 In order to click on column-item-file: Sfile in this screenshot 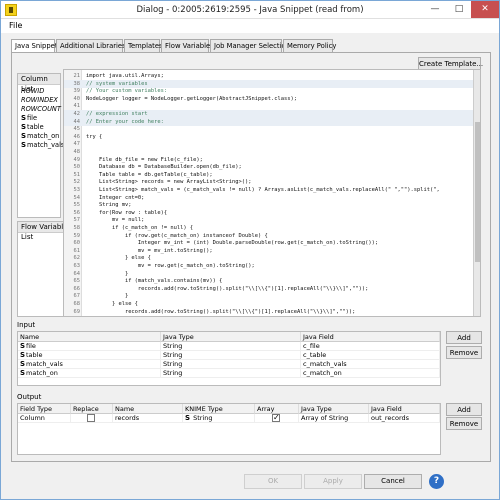, I will do `click(29, 118)`.